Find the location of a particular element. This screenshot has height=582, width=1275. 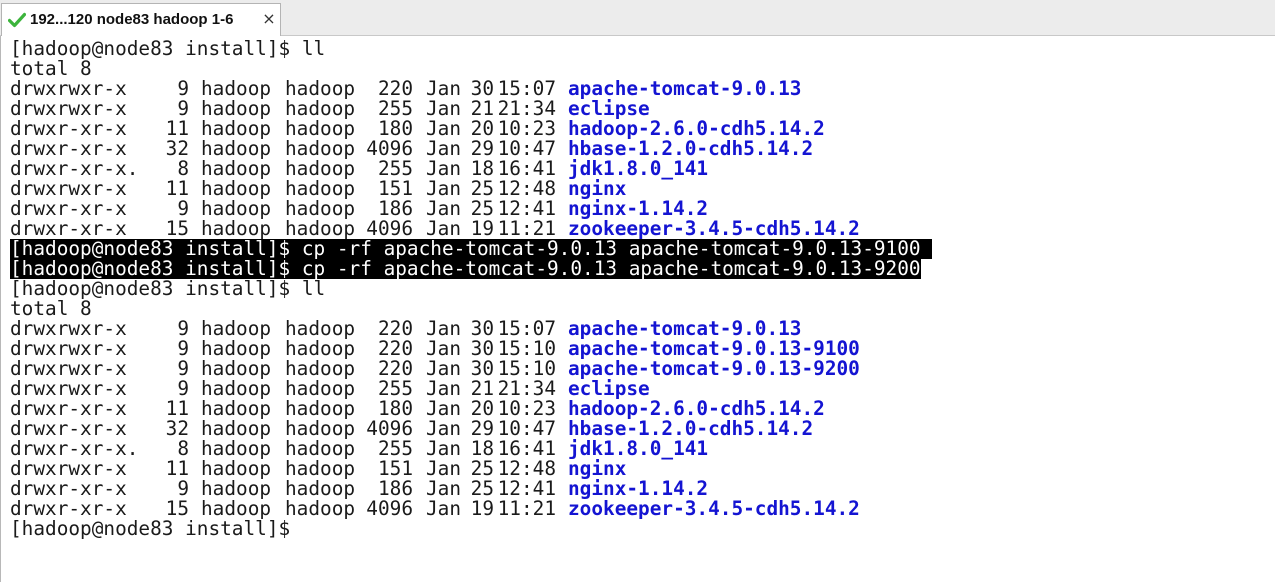

modified-time: 11:21 is located at coordinates (526, 508).